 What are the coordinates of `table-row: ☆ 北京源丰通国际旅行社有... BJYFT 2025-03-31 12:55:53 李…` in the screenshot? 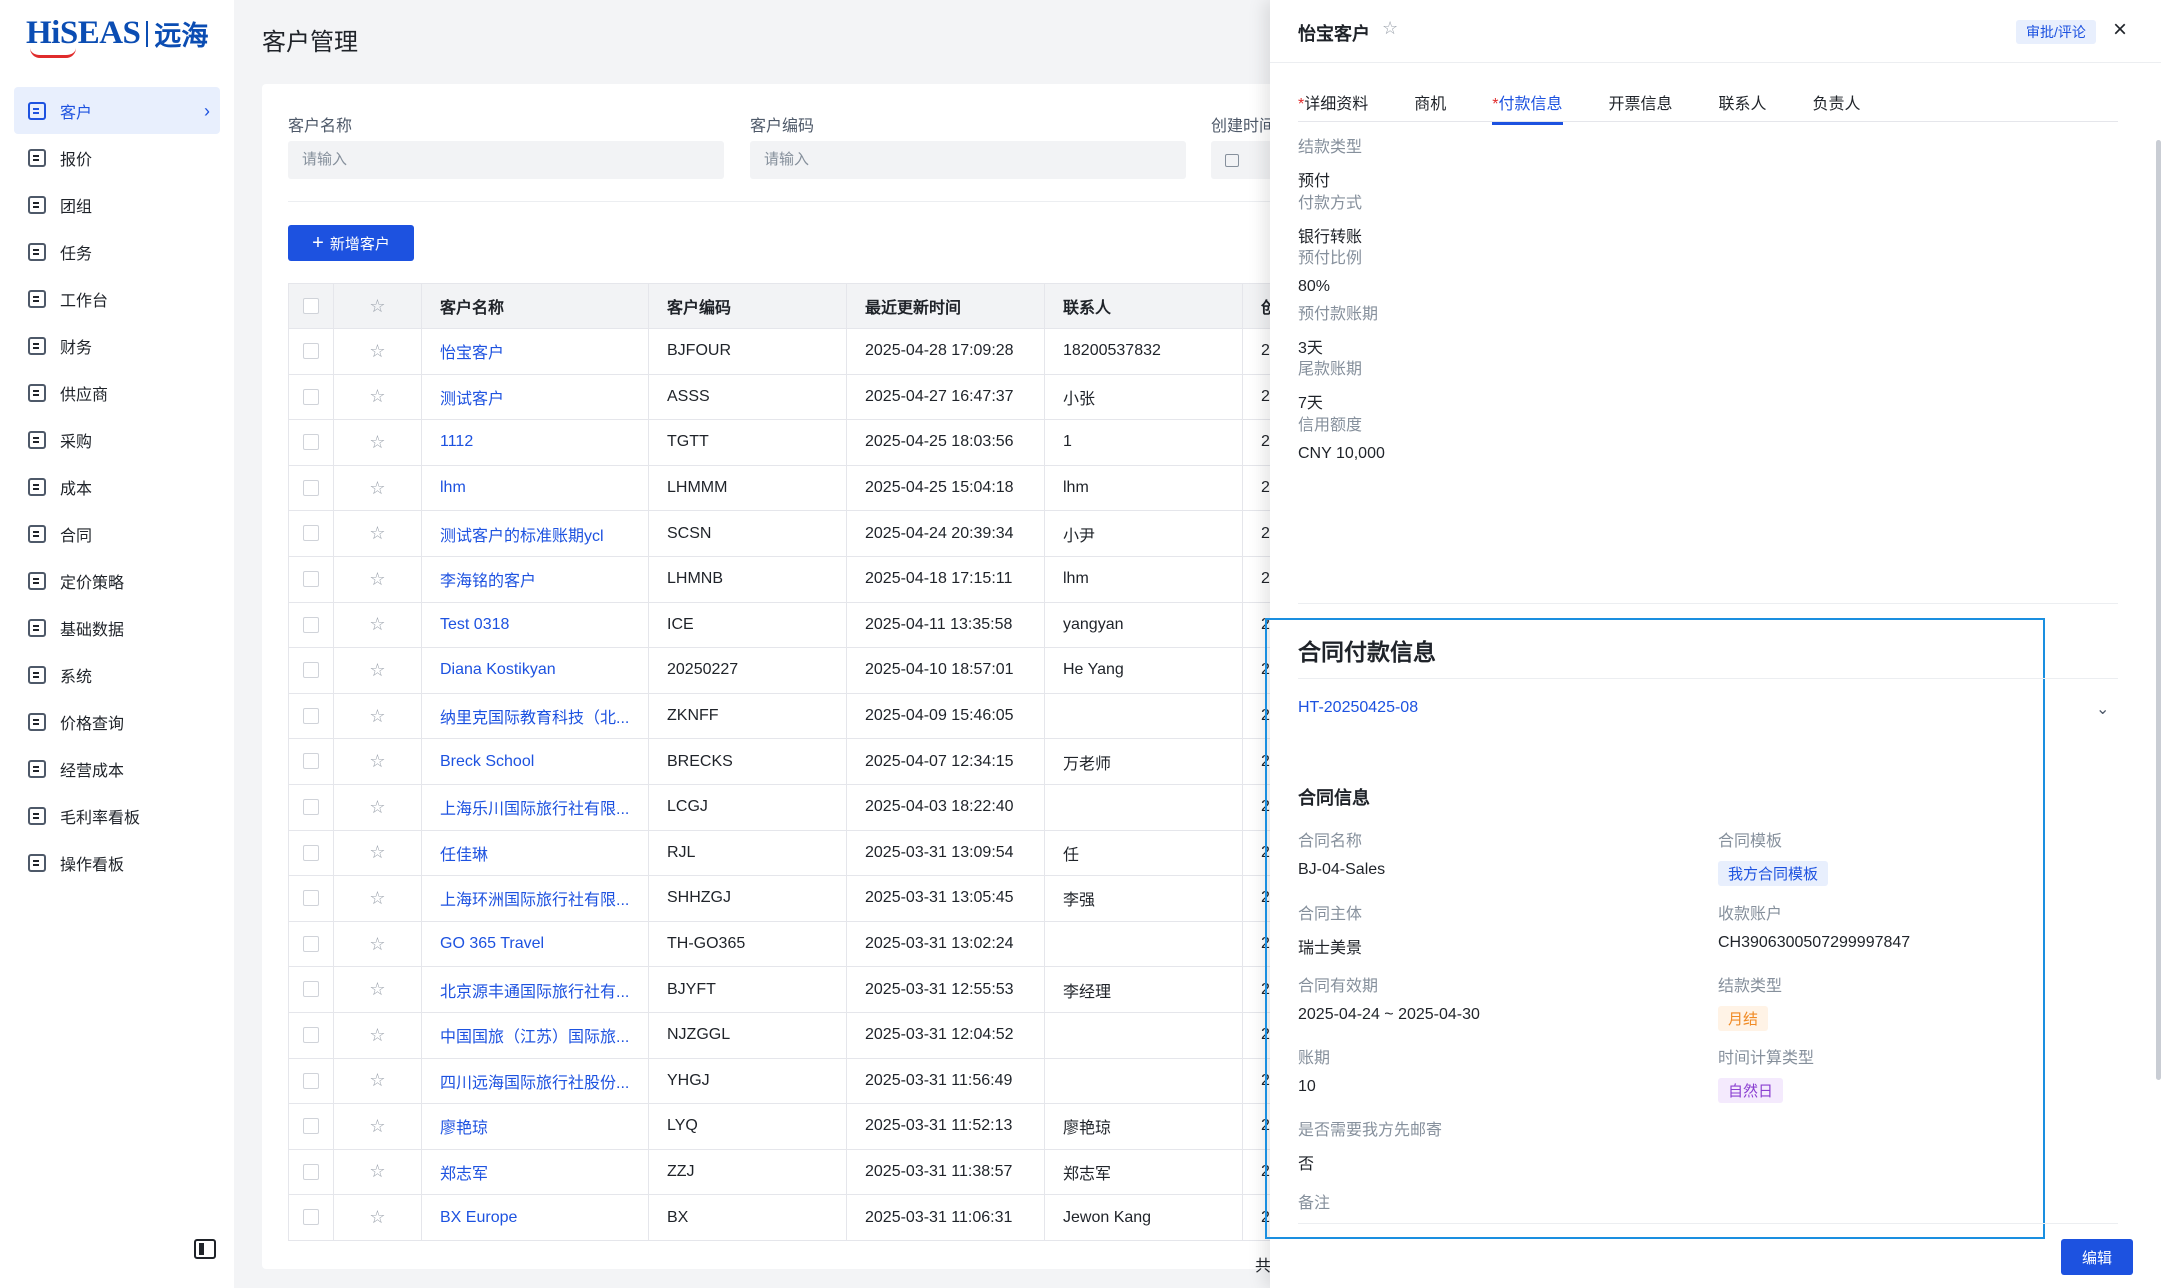 It's located at (824, 989).